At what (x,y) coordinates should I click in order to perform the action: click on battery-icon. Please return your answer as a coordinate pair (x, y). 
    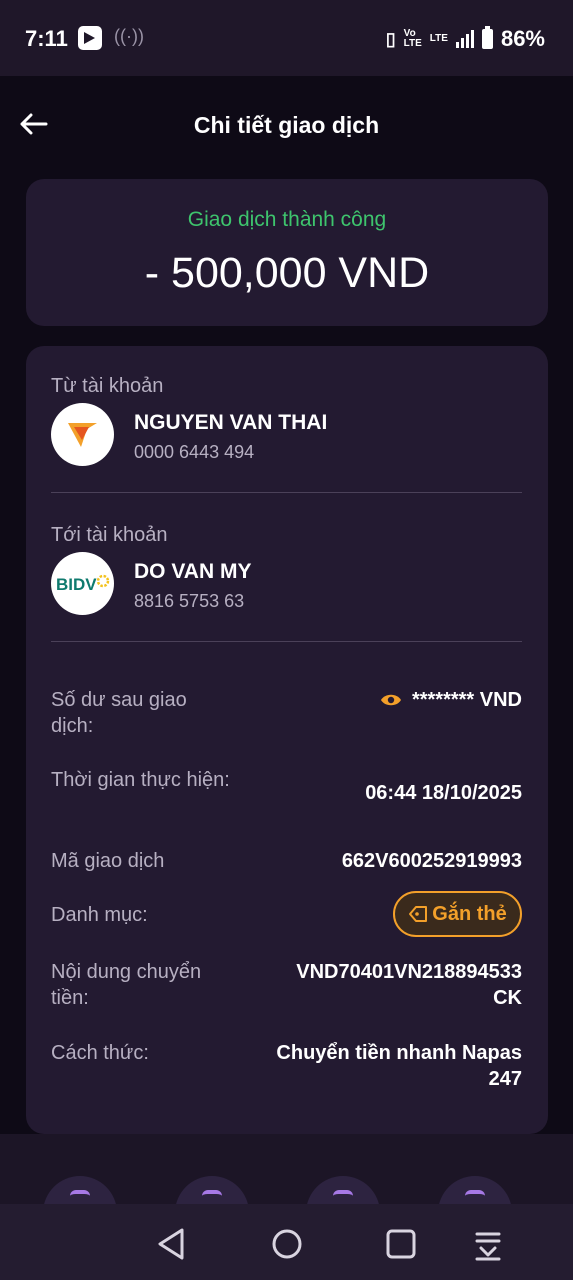
    Looking at the image, I should click on (487, 37).